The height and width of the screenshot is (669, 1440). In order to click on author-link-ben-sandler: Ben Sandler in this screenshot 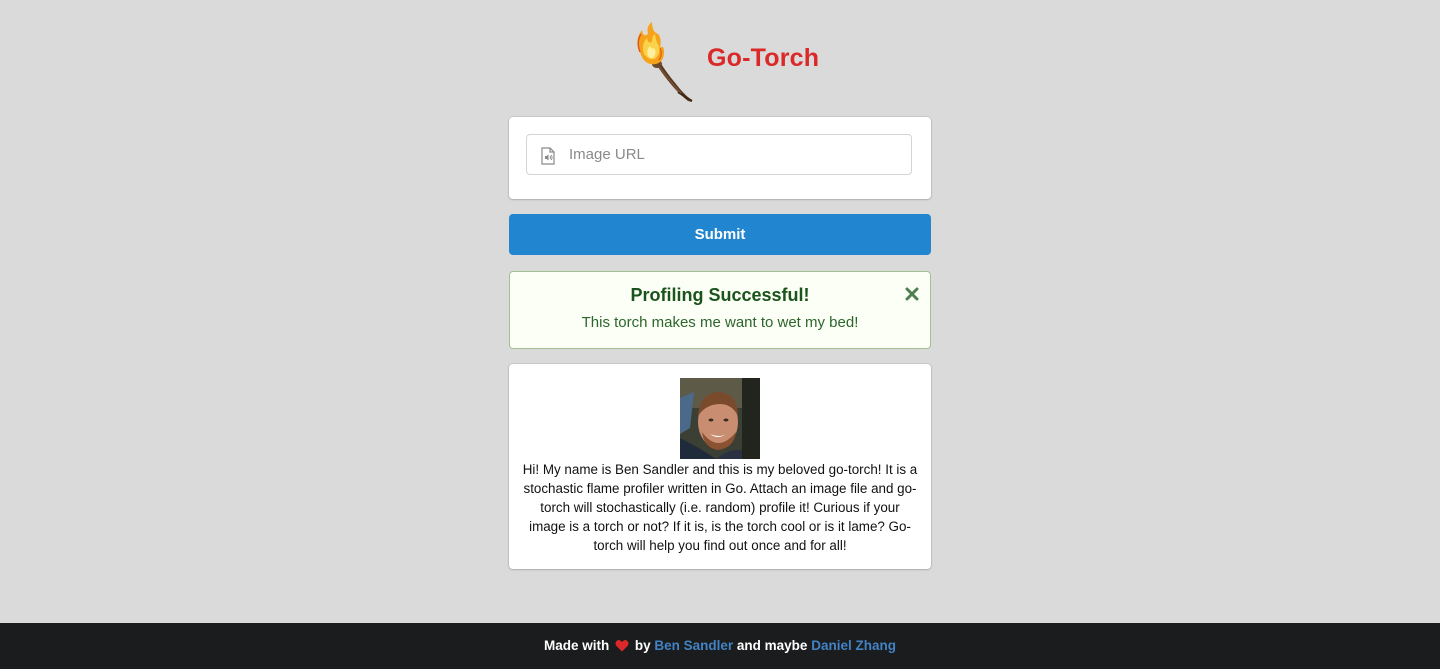, I will do `click(693, 645)`.